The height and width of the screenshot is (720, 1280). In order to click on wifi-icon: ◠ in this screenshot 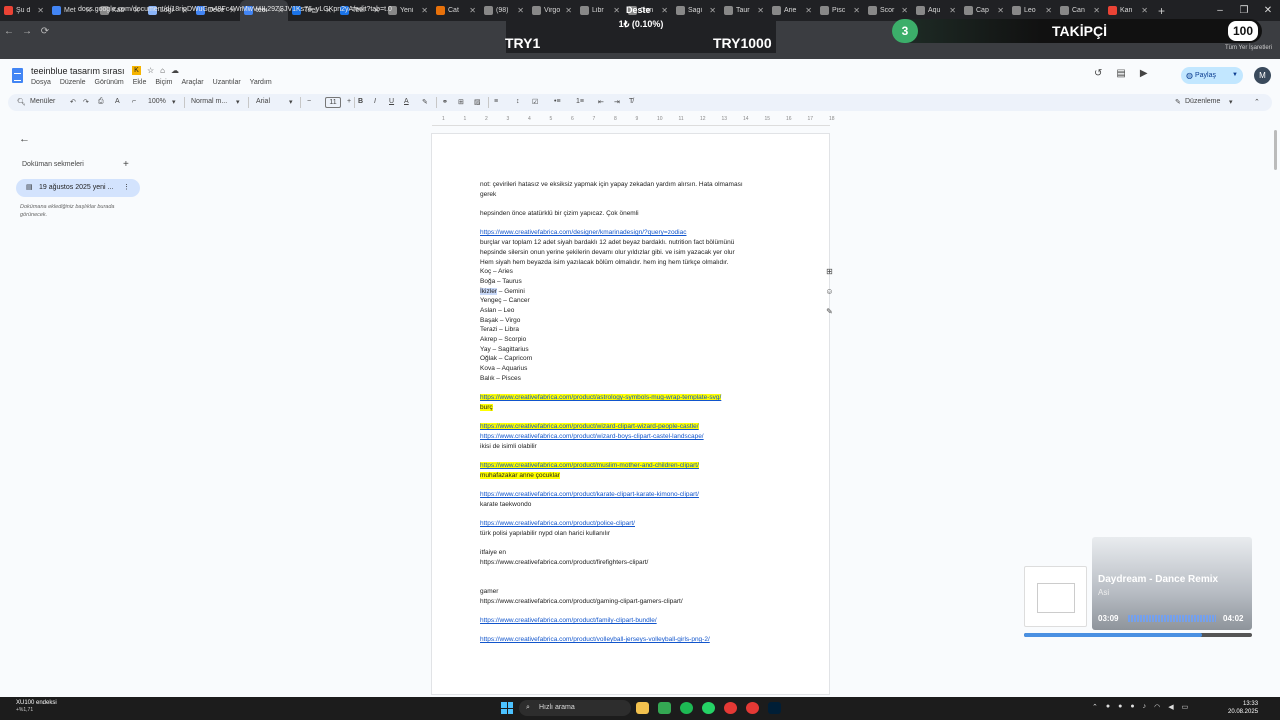, I will do `click(1157, 707)`.